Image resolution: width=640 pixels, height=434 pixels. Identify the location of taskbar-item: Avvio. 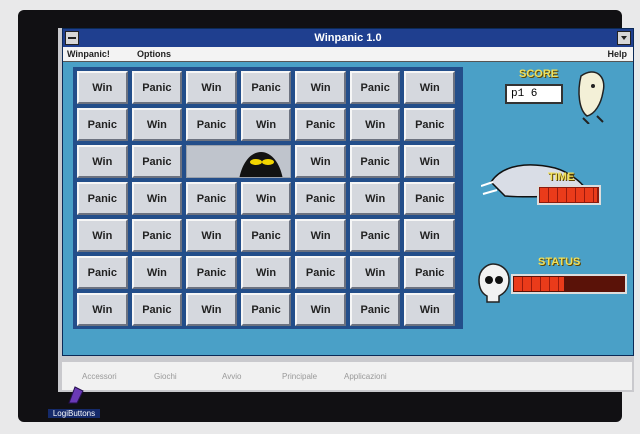
(231, 376).